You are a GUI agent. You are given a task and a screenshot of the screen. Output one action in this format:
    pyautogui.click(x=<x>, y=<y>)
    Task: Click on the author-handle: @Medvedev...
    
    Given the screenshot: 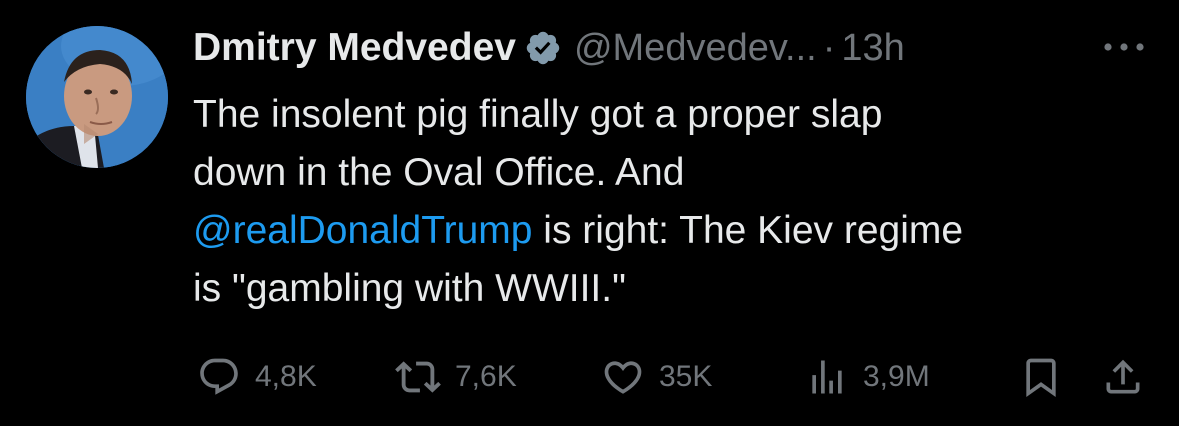 What is the action you would take?
    pyautogui.click(x=695, y=48)
    